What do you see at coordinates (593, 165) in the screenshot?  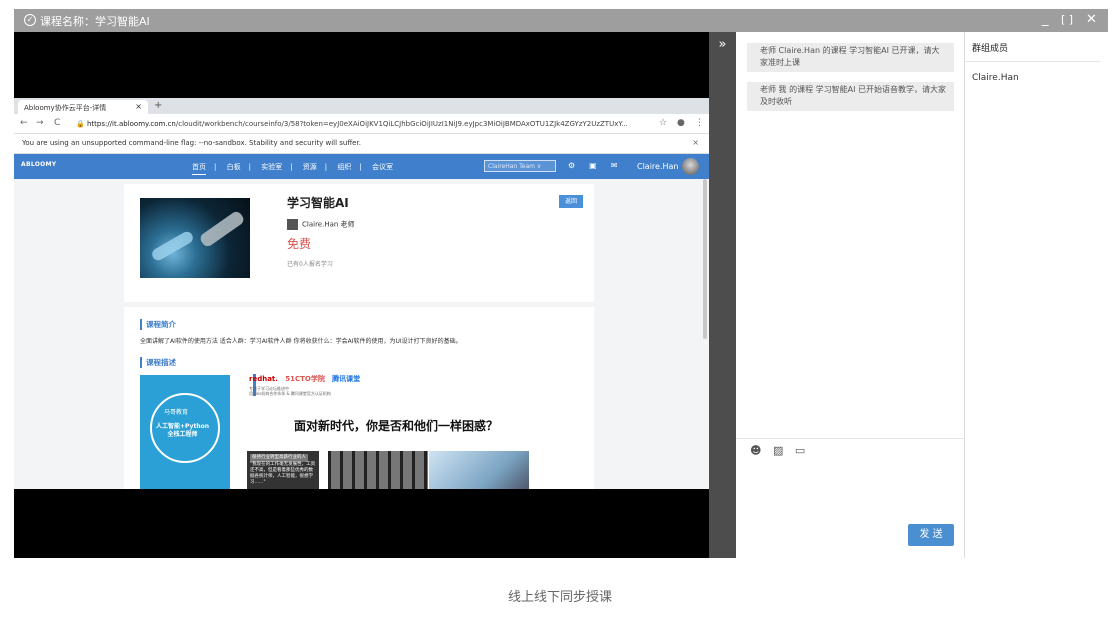 I see `doc-icon: ▣` at bounding box center [593, 165].